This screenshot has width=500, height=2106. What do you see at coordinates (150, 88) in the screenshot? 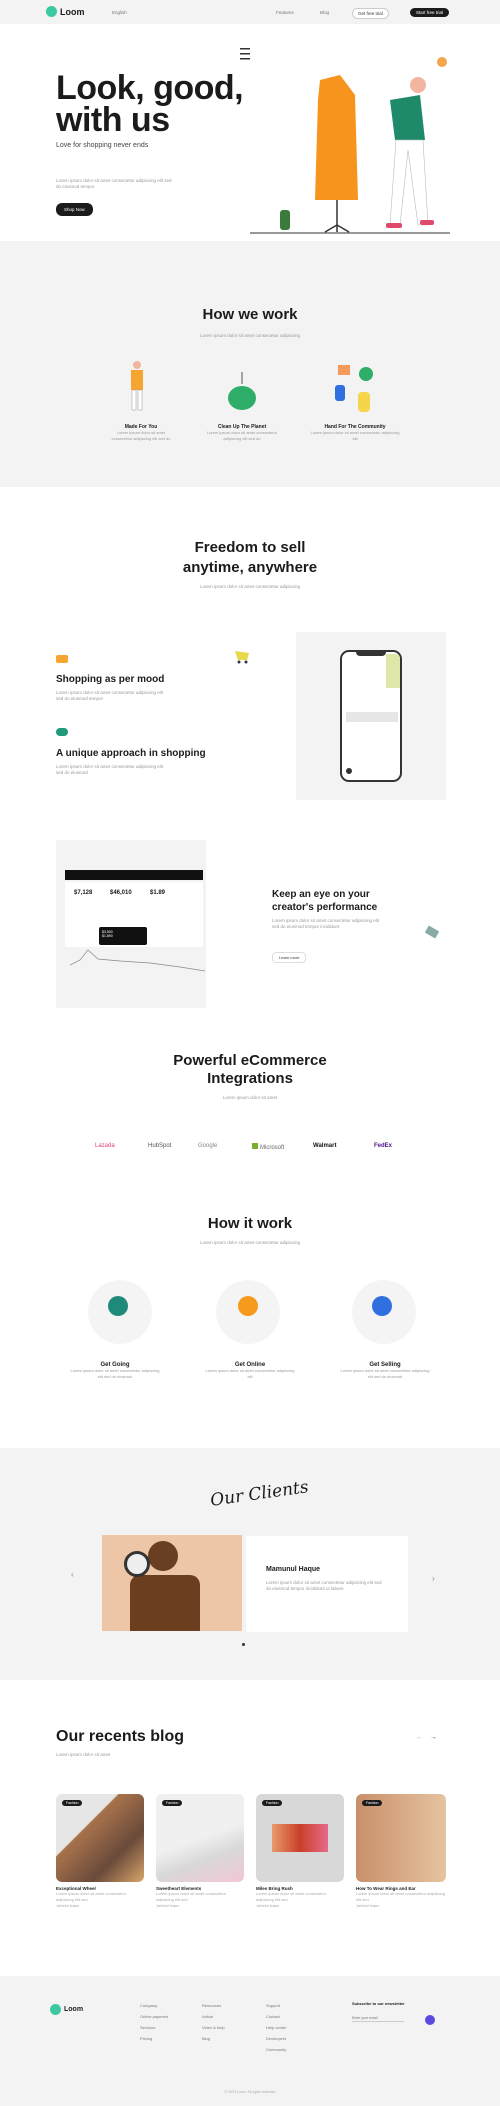
I see `hero-title-line1: Look, good,` at bounding box center [150, 88].